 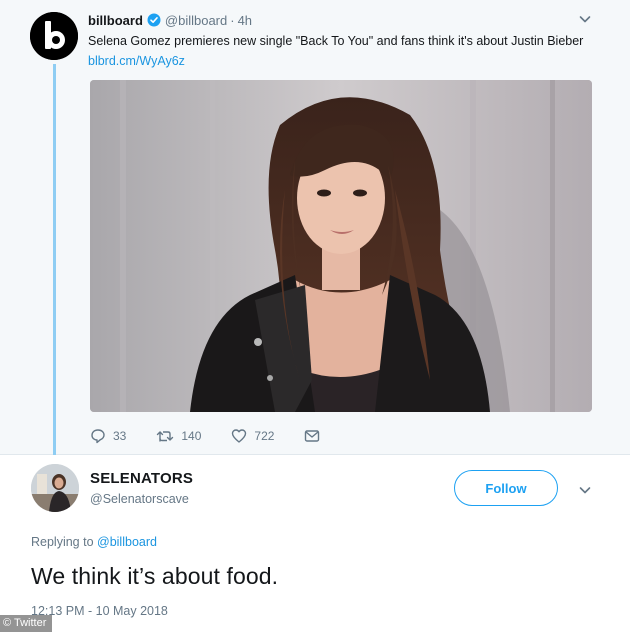 I want to click on reply-text: We think it’s about food., so click(x=155, y=576).